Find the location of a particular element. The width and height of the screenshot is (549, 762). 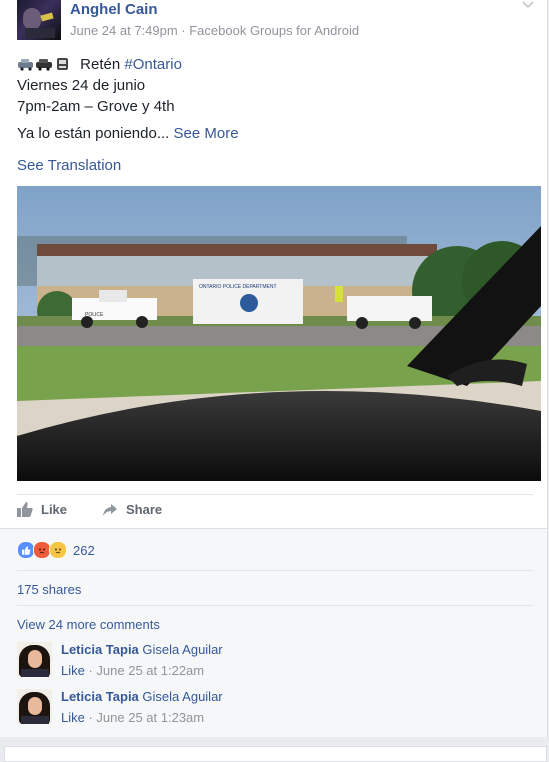

post-line-2: Viernes 24 de junio is located at coordinates (81, 85).